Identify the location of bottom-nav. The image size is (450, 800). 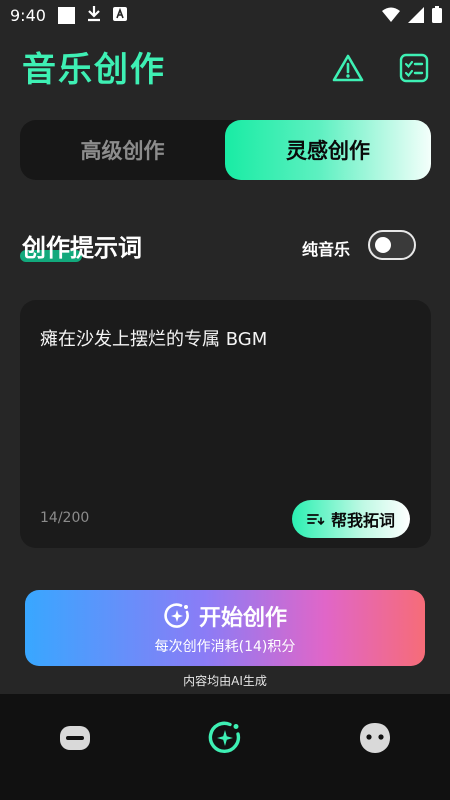
(225, 747).